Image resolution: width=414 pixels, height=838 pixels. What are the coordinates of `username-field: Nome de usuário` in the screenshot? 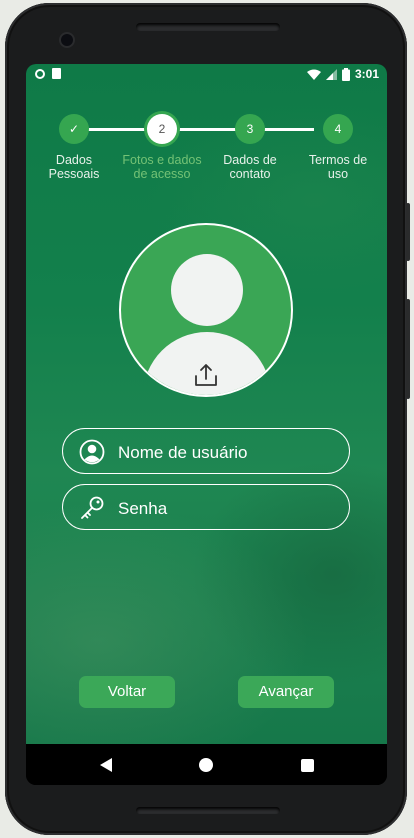 It's located at (206, 451).